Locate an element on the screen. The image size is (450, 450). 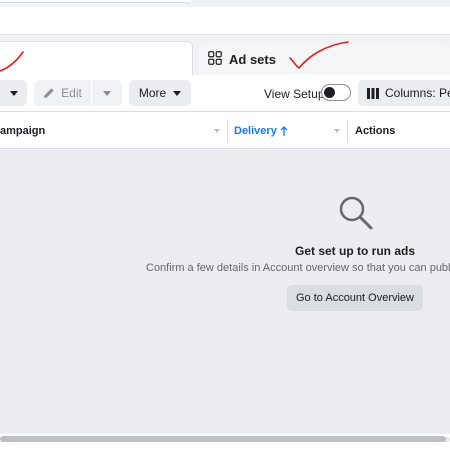
table-header: ampaign Delivery Actions is located at coordinates (225, 130).